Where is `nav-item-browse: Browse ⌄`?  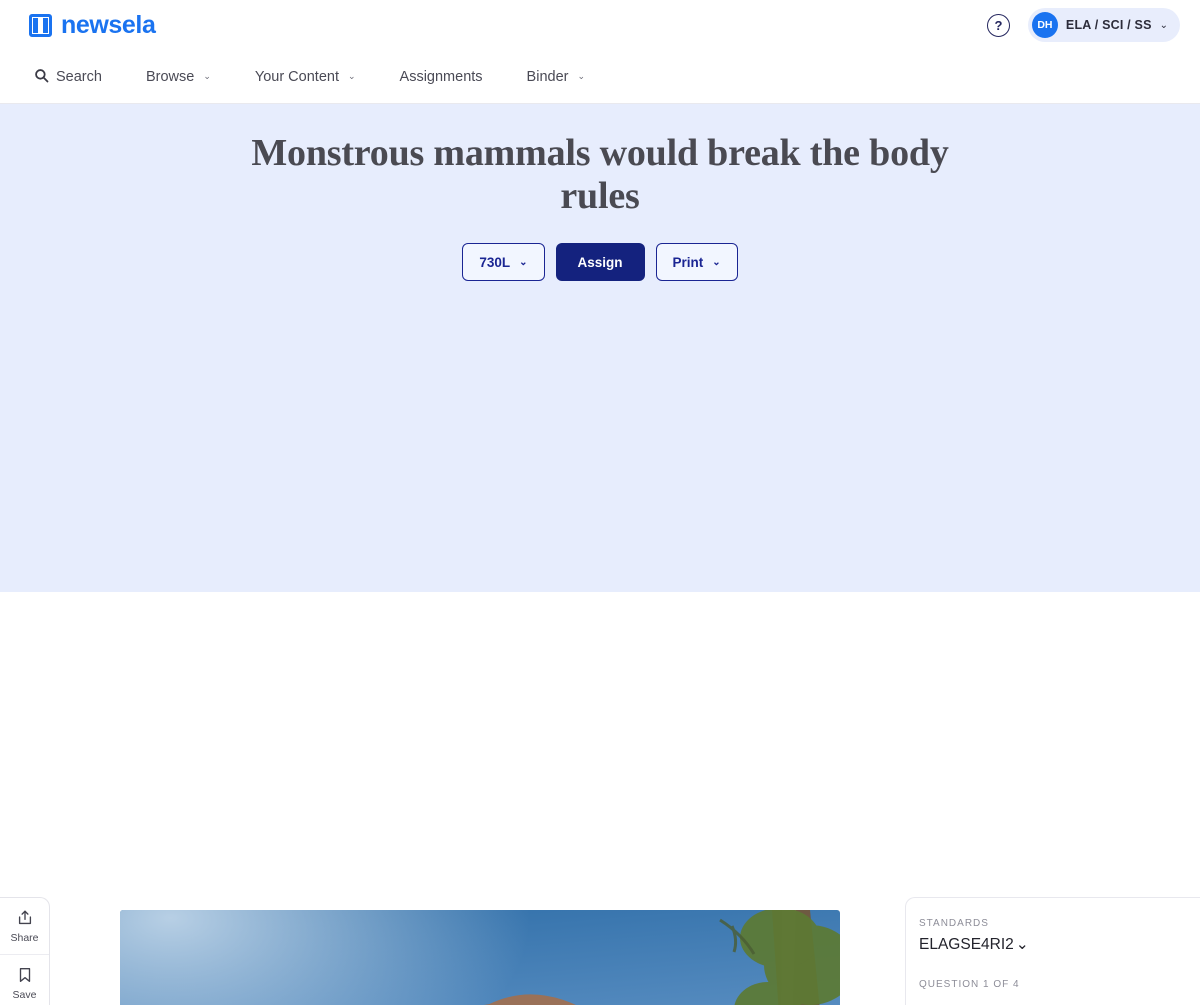 nav-item-browse: Browse ⌄ is located at coordinates (178, 76).